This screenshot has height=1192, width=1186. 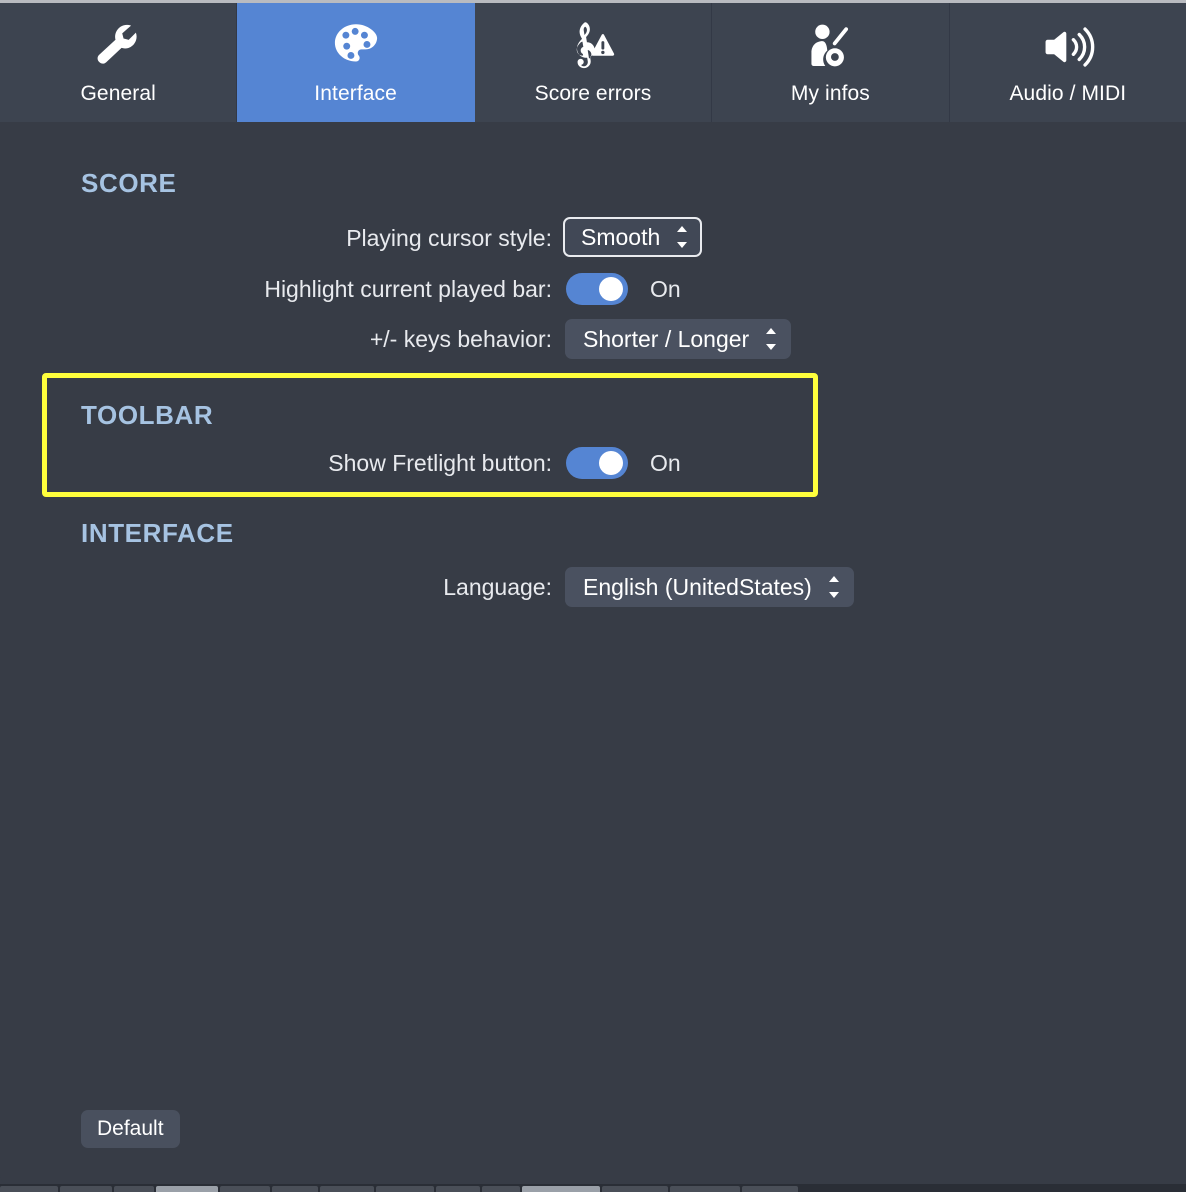 I want to click on show-fretlight-label: Show Fretlight button:, so click(x=440, y=462).